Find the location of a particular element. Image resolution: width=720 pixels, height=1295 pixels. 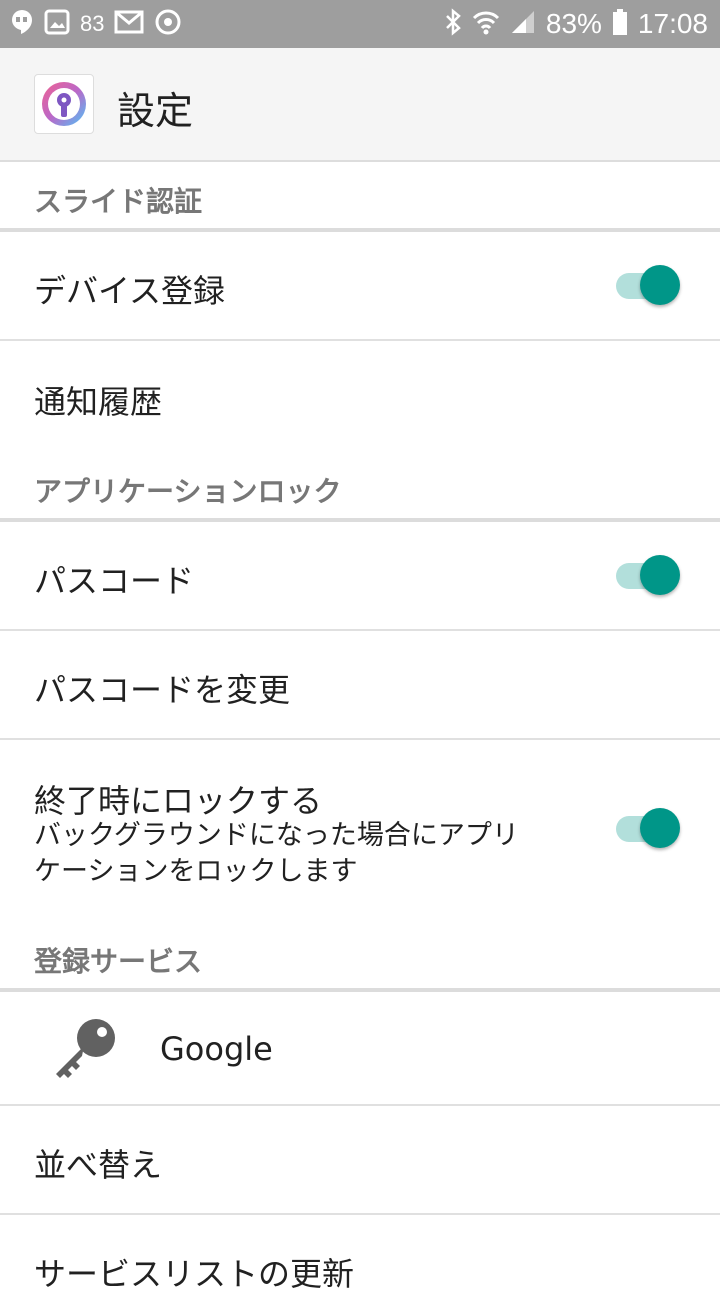

section-header-label: 登録サービス is located at coordinates (118, 961).